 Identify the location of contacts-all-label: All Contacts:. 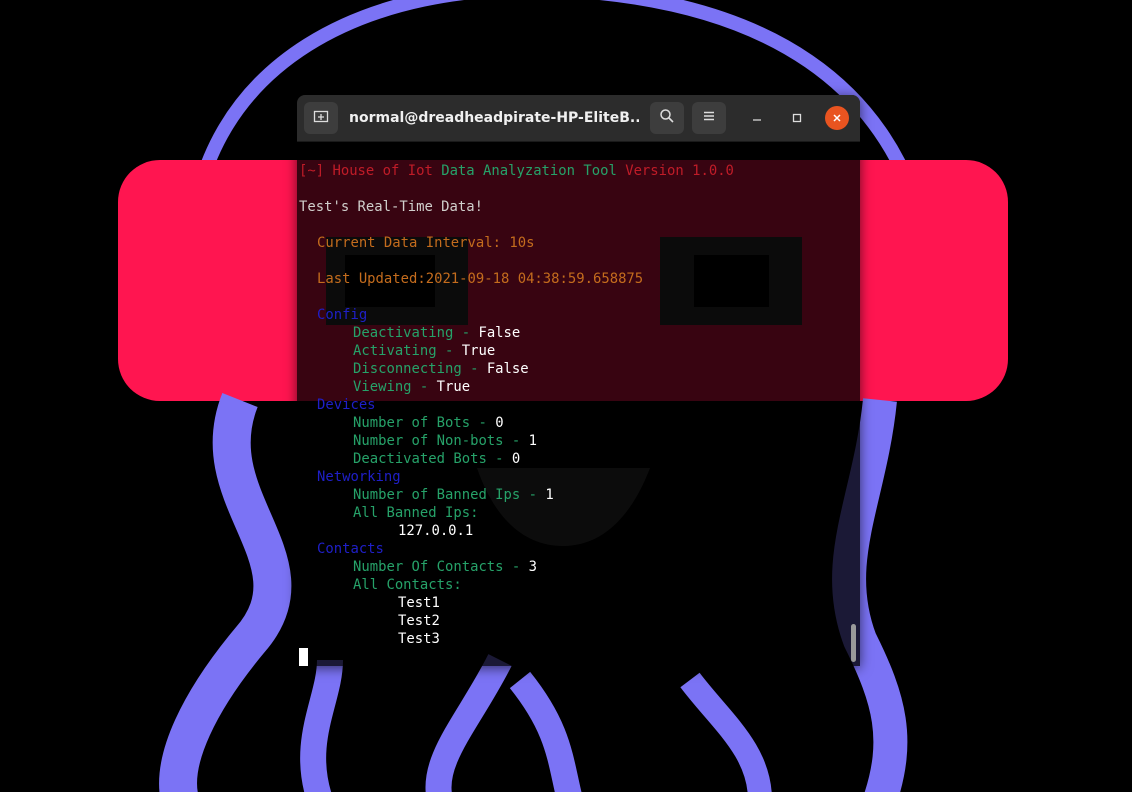
(407, 585).